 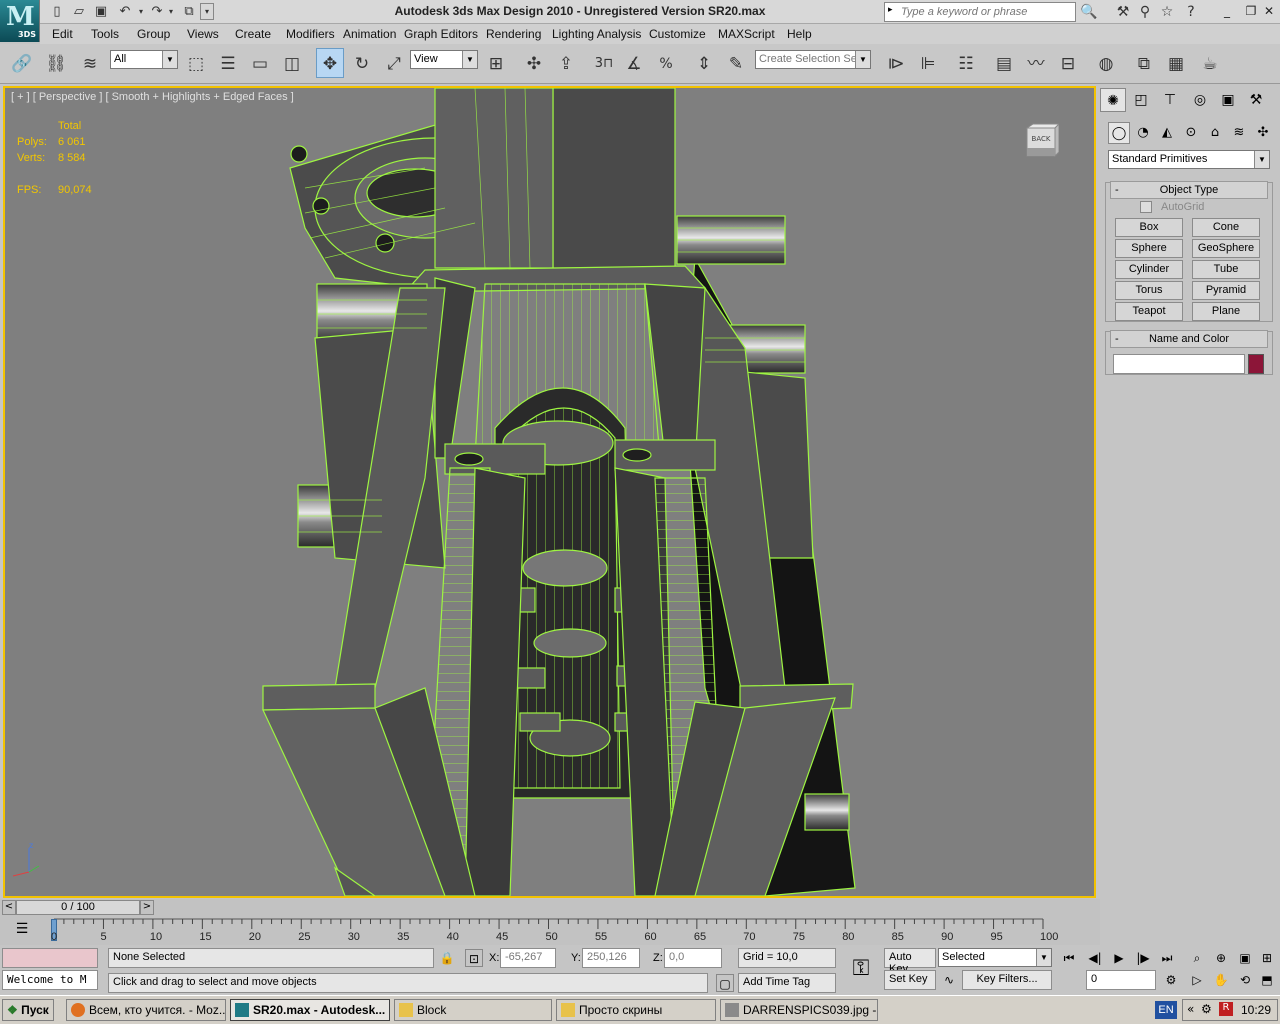 What do you see at coordinates (604, 64) in the screenshot?
I see `snaps-toggle-icon: 3⊓` at bounding box center [604, 64].